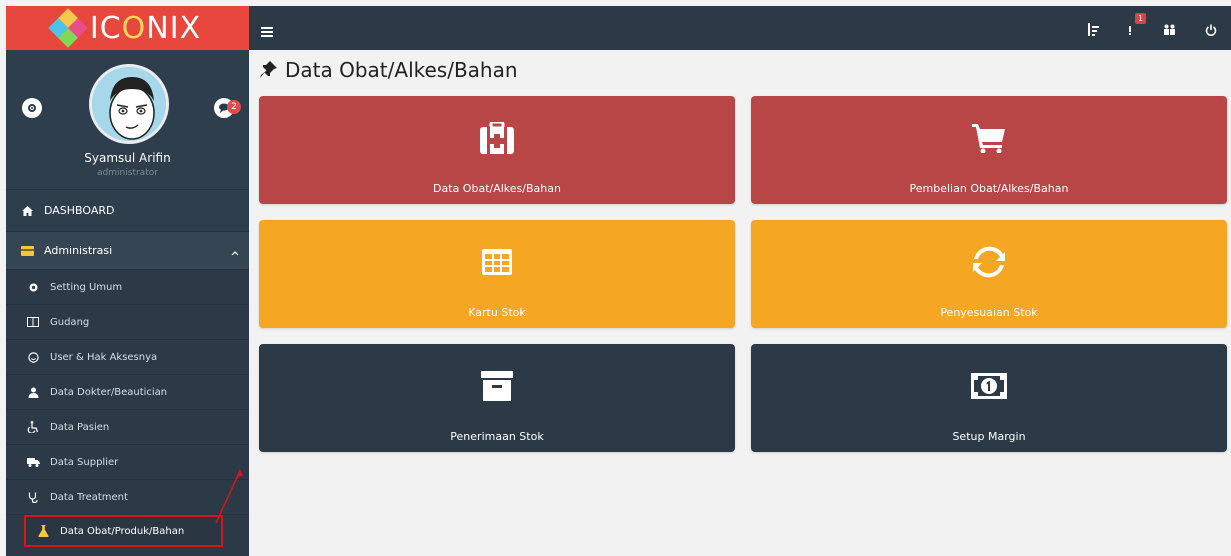 The image size is (1231, 556). Describe the element at coordinates (70, 322) in the screenshot. I see `sidebar-item-label: Gudang` at that location.